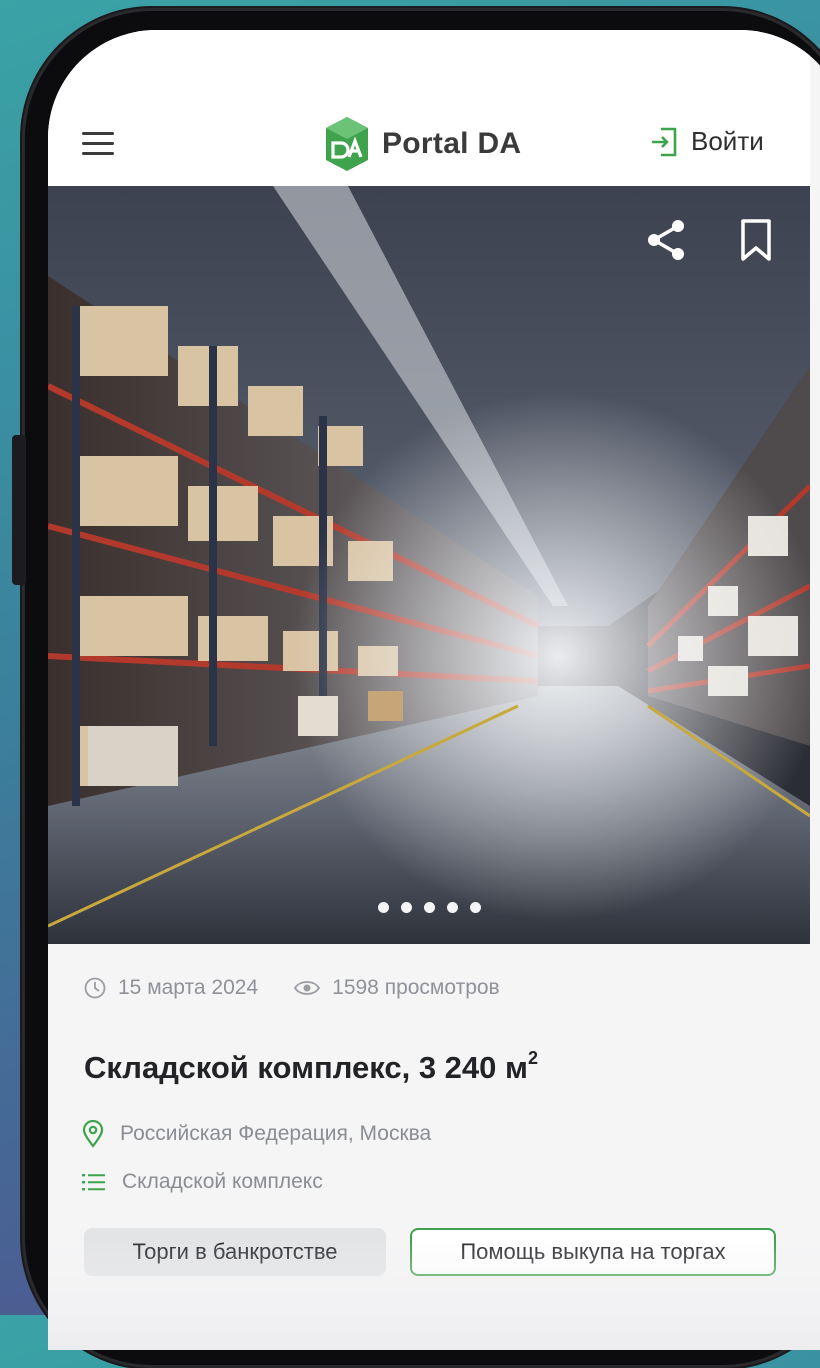 The image size is (820, 1368). What do you see at coordinates (307, 988) in the screenshot?
I see `eye-icon` at bounding box center [307, 988].